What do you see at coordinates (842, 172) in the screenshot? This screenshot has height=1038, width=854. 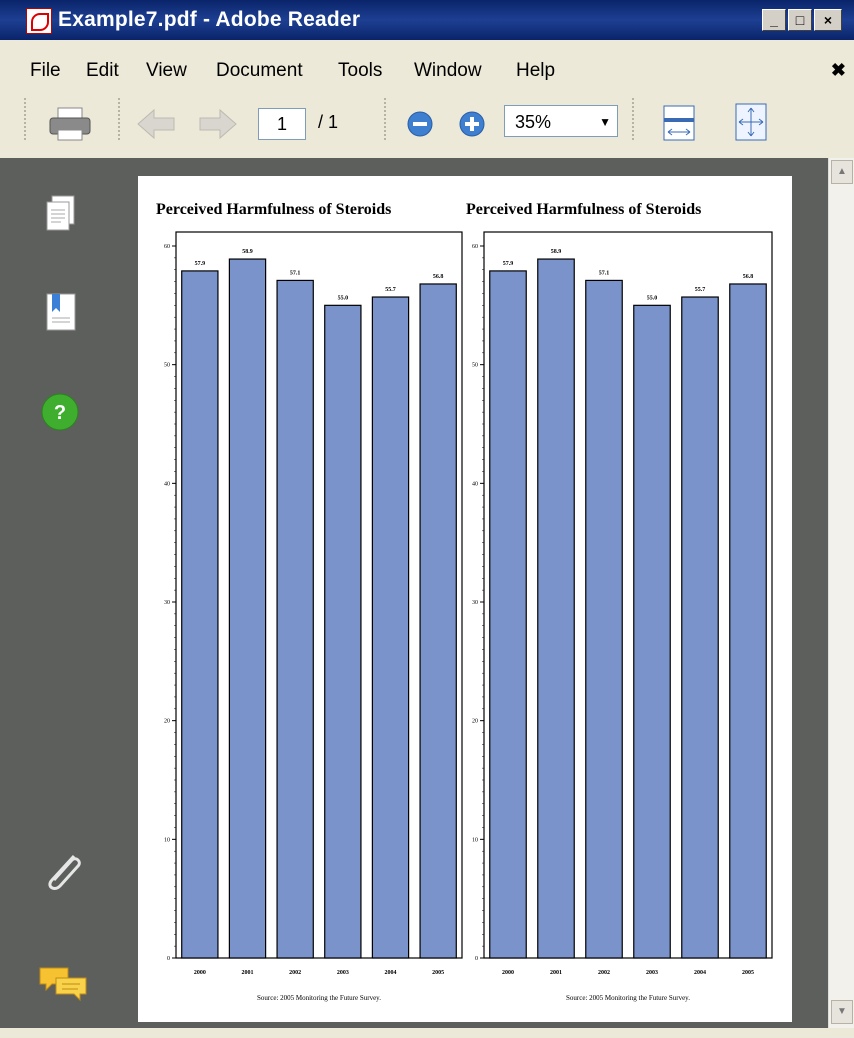 I see `scroll-up-button: ▲` at bounding box center [842, 172].